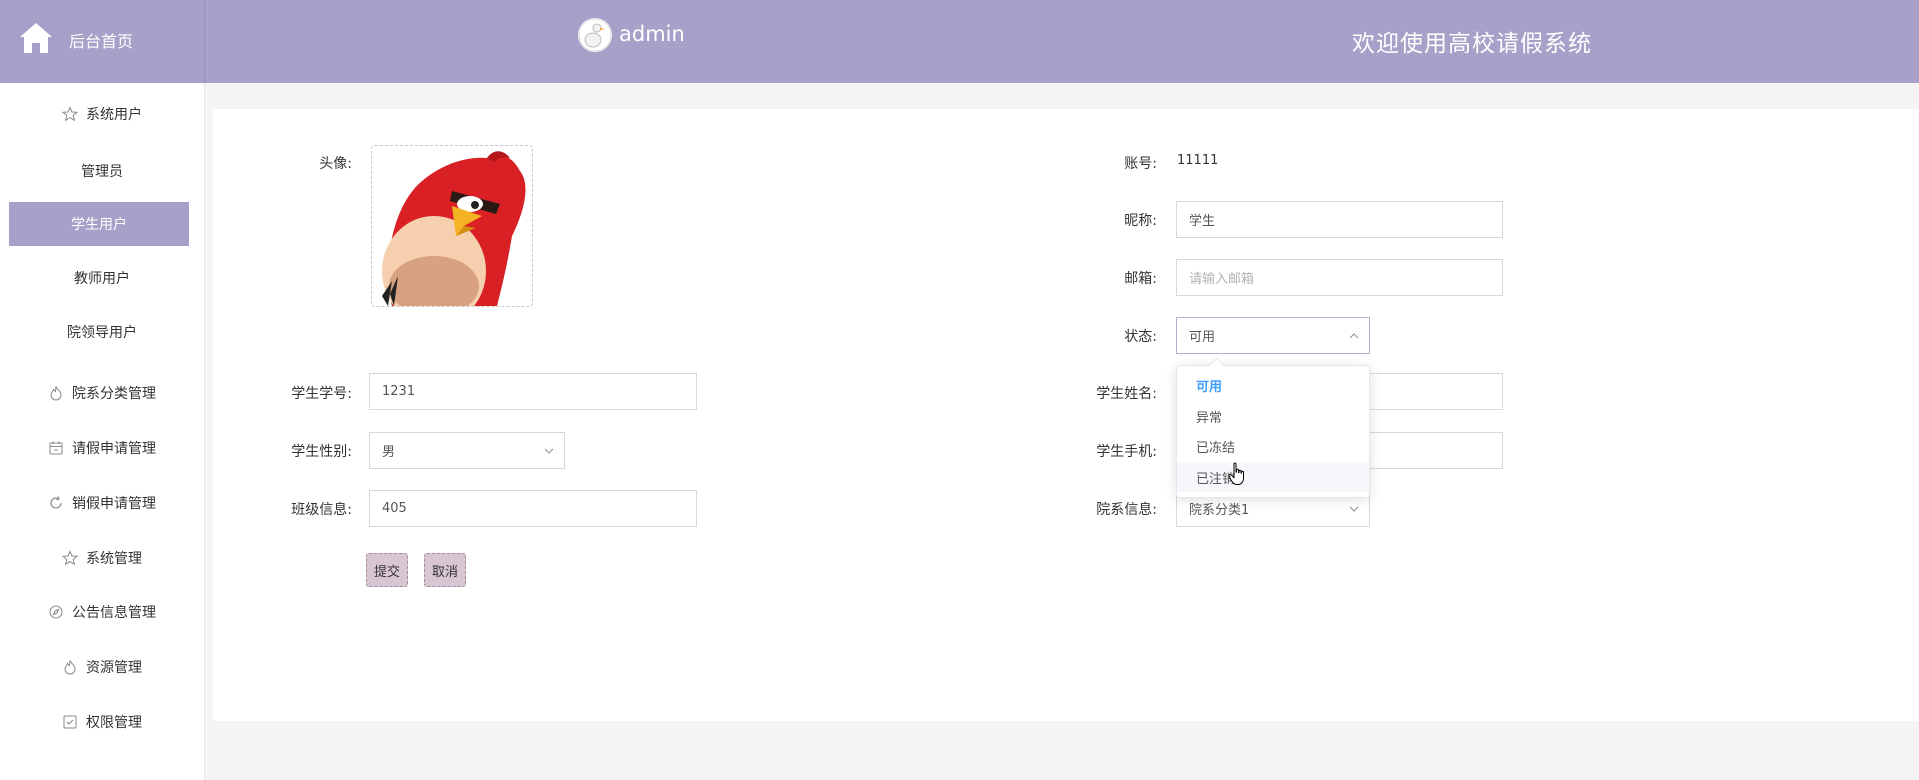  What do you see at coordinates (1202, 337) in the screenshot?
I see `status-value: 可用` at bounding box center [1202, 337].